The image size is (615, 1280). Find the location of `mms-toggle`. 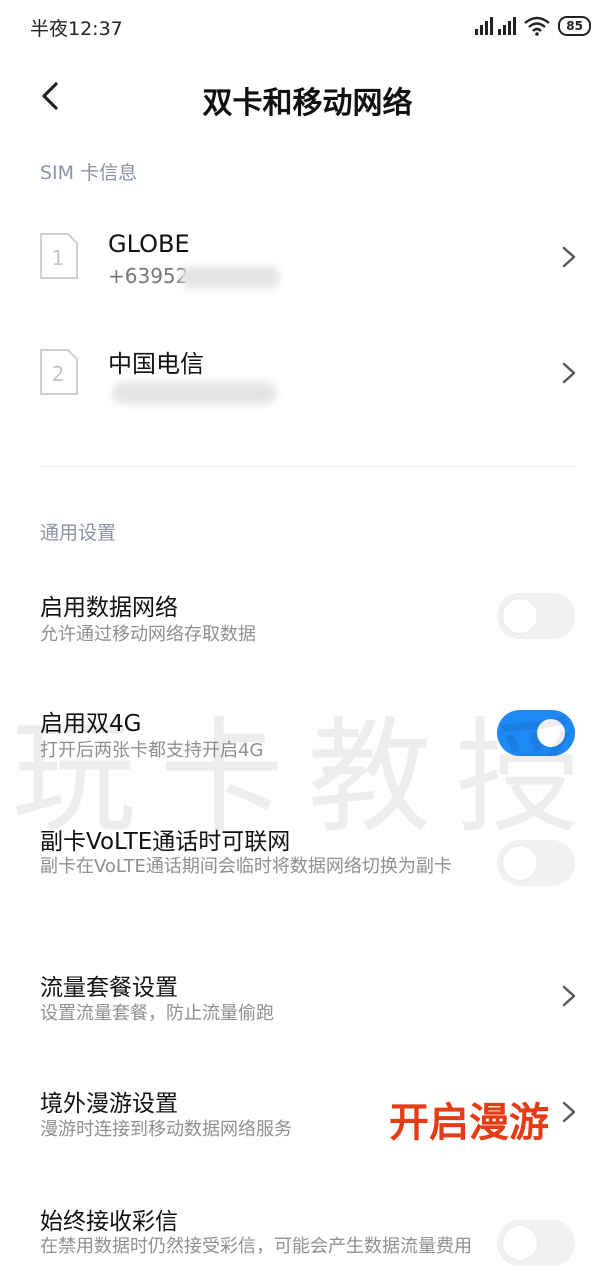

mms-toggle is located at coordinates (536, 1243).